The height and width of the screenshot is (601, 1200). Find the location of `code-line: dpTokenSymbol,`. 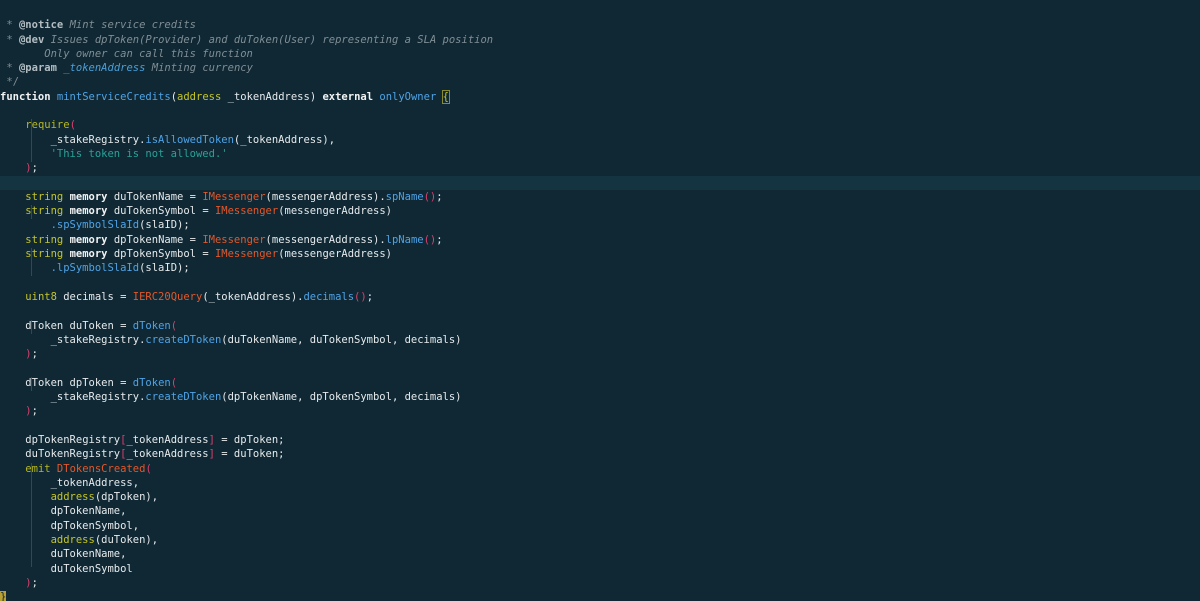

code-line: dpTokenSymbol, is located at coordinates (600, 518).